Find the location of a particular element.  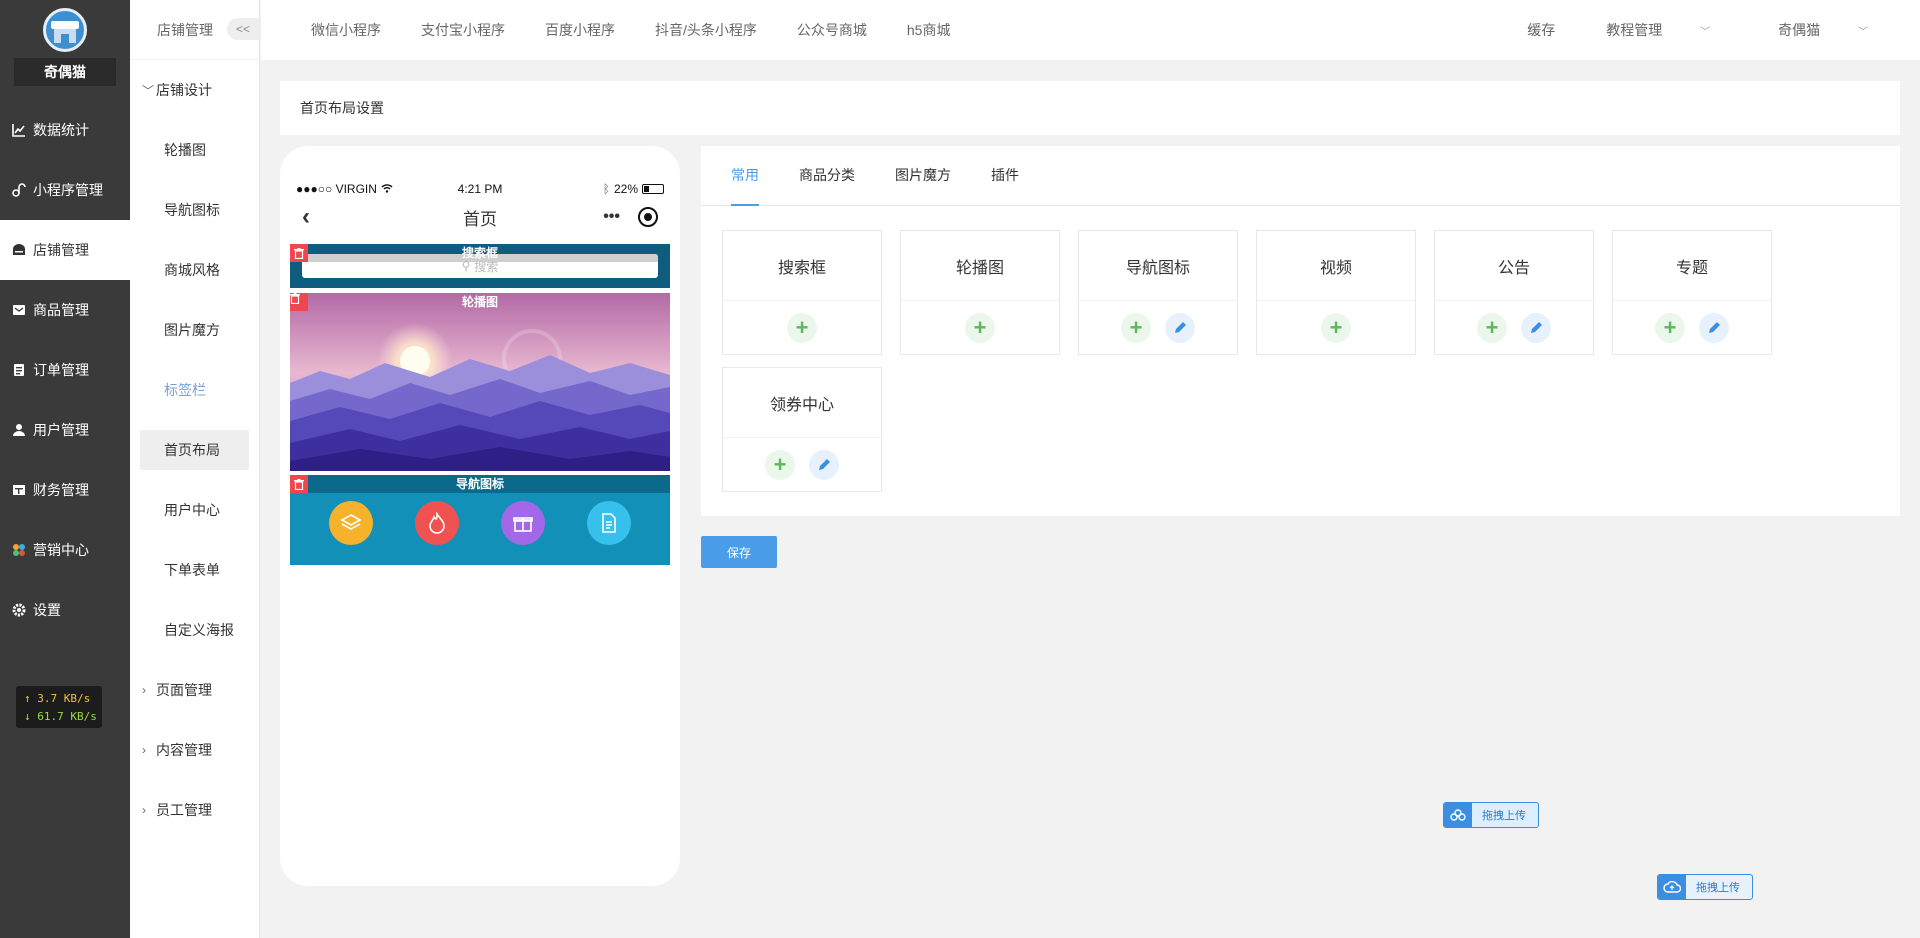

component-name: 搜索框 is located at coordinates (802, 266).